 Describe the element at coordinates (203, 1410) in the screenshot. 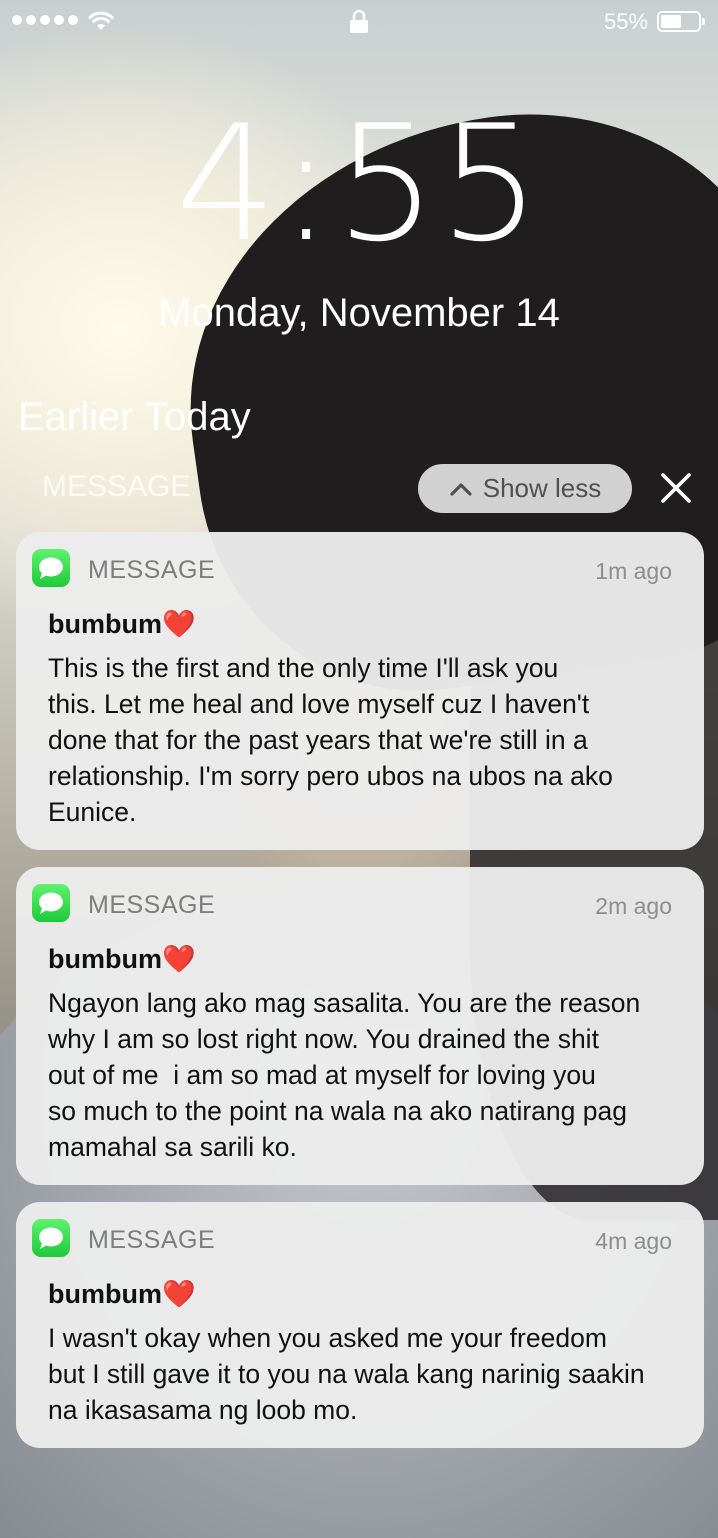

I see `notification-line: na ikasasama ng loob mo.` at that location.